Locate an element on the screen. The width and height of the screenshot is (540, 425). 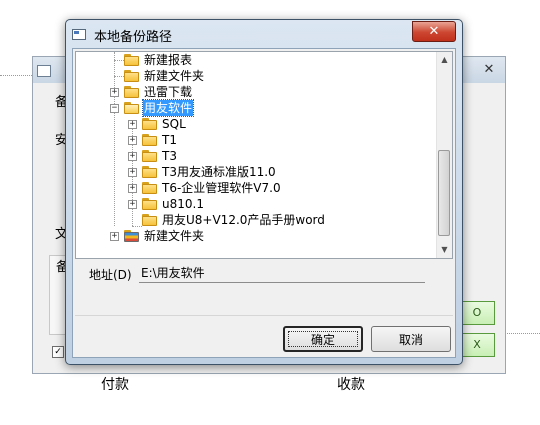
tree-node-yonyou-software: − 用友软件 is located at coordinates (256, 108).